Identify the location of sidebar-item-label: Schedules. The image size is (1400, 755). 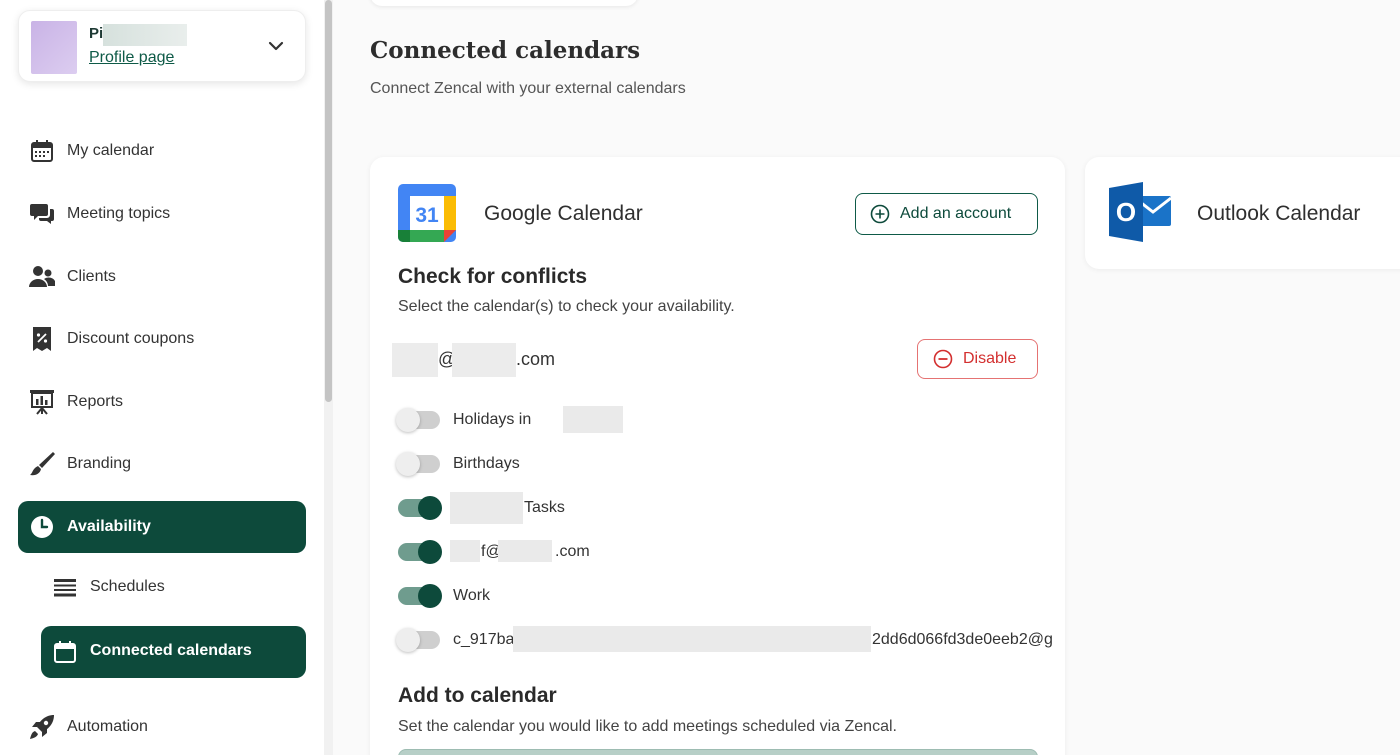
(127, 586).